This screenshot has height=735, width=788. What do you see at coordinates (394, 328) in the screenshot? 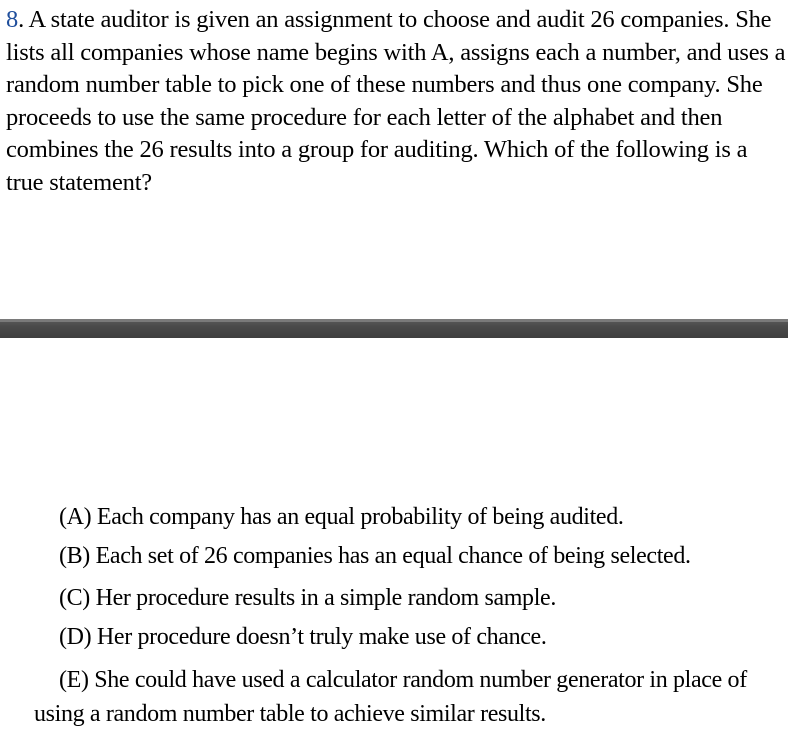
I see `divider-bar` at bounding box center [394, 328].